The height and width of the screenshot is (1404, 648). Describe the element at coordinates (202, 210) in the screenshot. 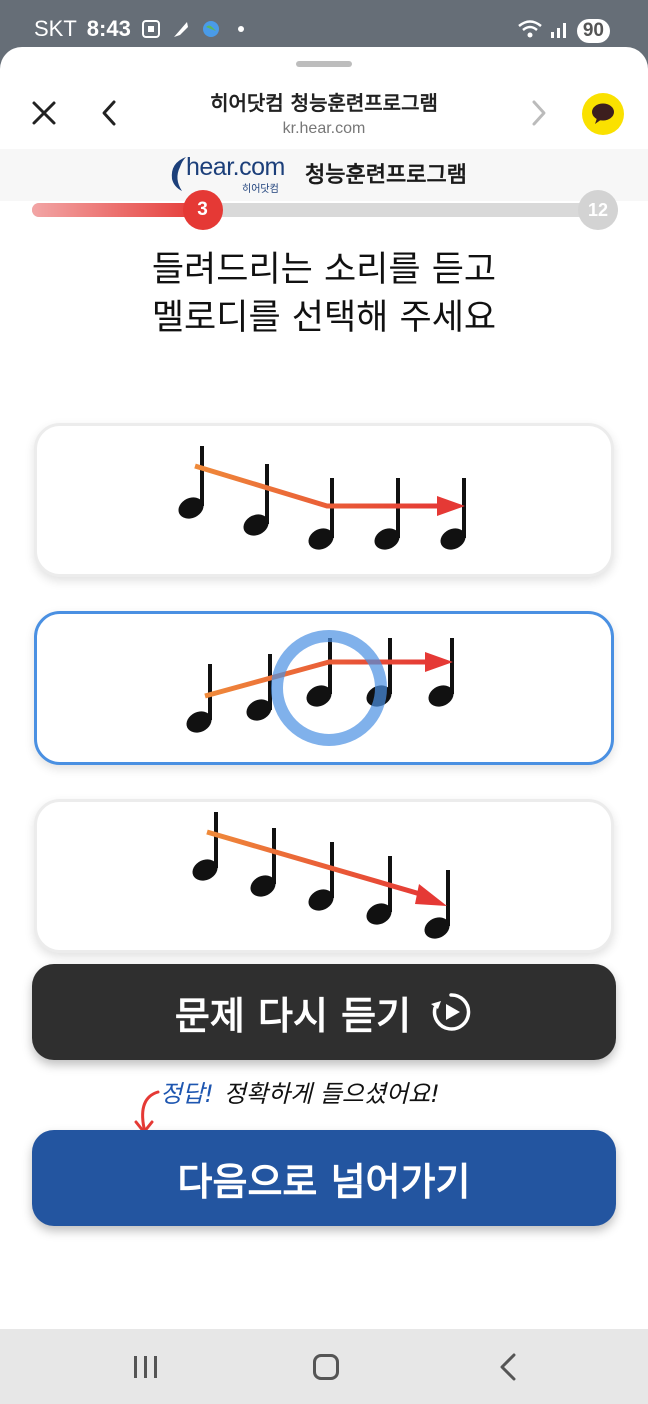

I see `progress-current-badge: 3` at that location.